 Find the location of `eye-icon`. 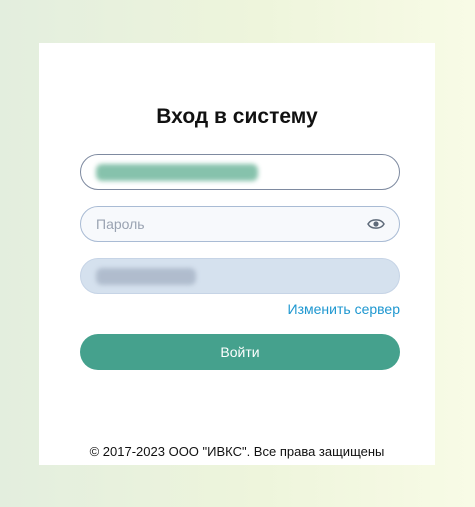

eye-icon is located at coordinates (376, 224).